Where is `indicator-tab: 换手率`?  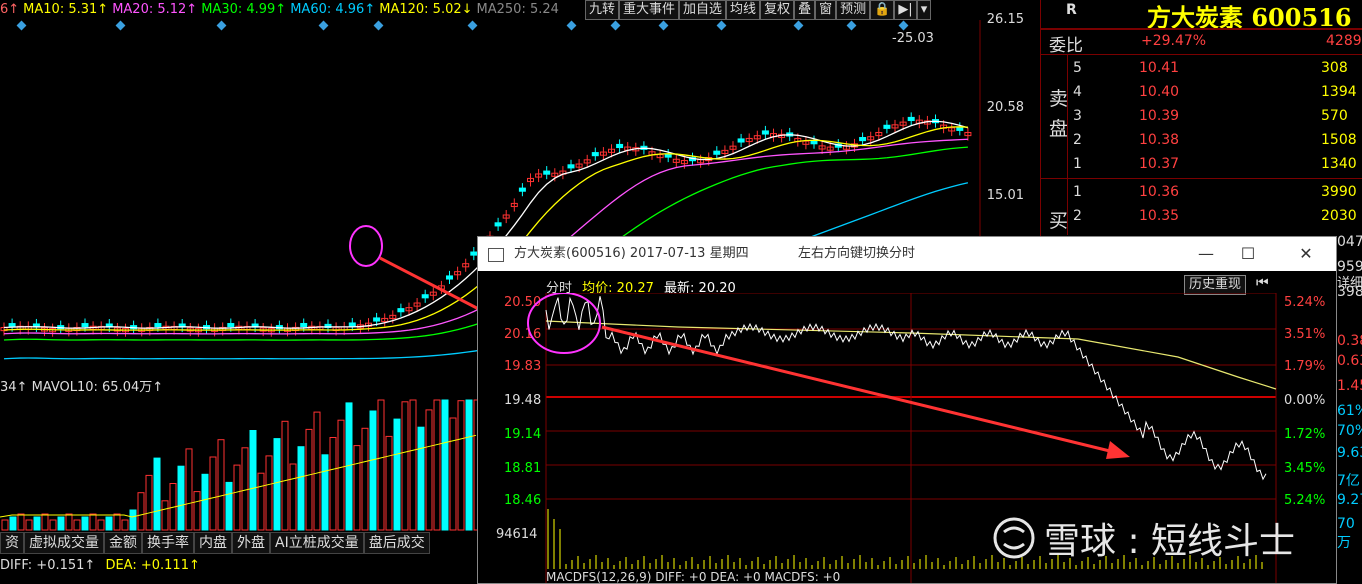
indicator-tab: 换手率 is located at coordinates (168, 543).